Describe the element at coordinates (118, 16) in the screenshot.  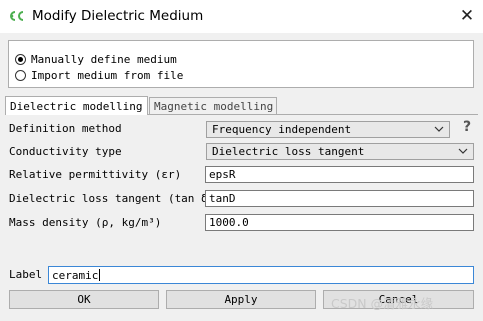
I see `window-title: Modify Dielectric Medium` at that location.